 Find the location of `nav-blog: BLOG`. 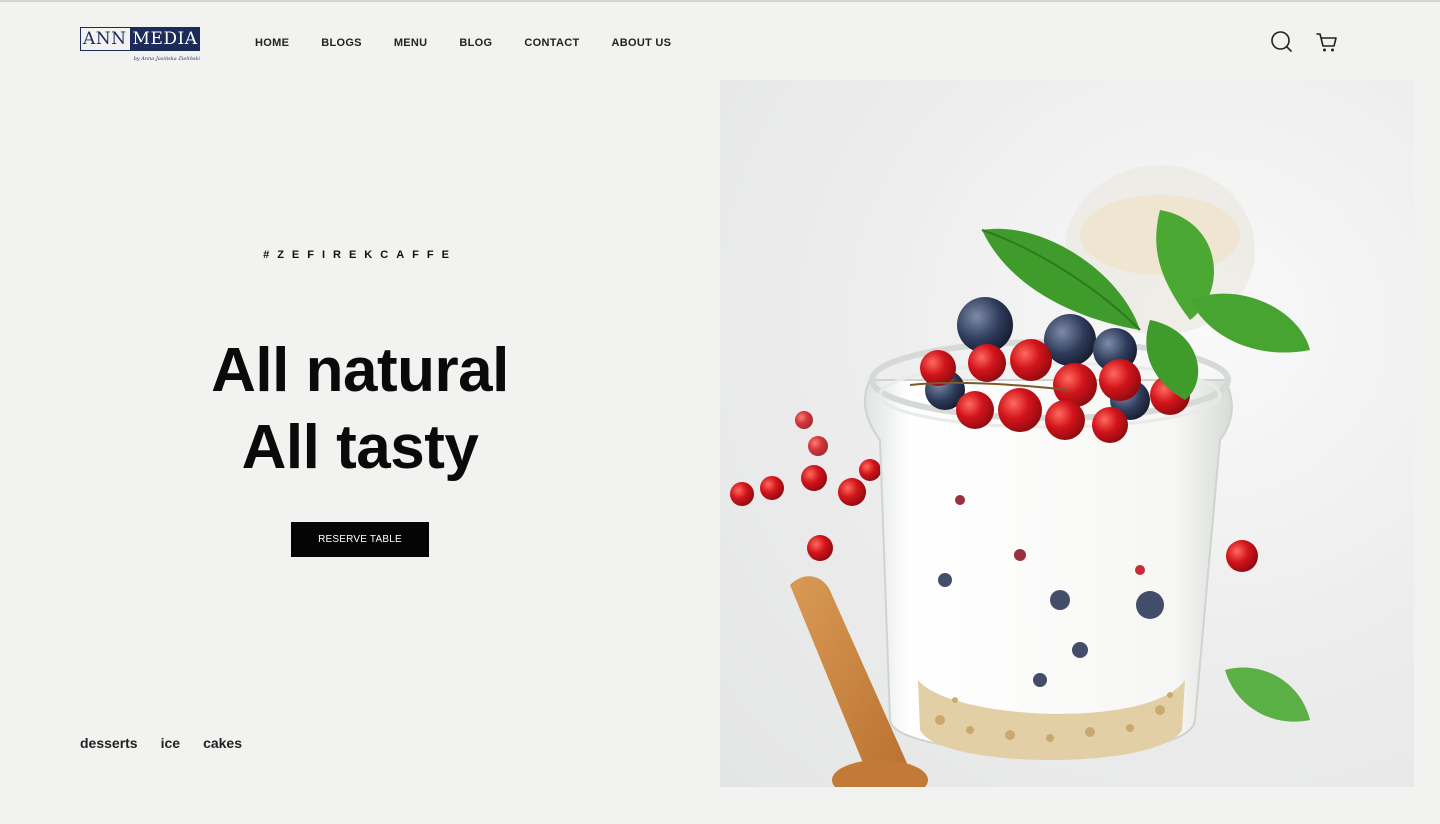

nav-blog: BLOG is located at coordinates (475, 43).